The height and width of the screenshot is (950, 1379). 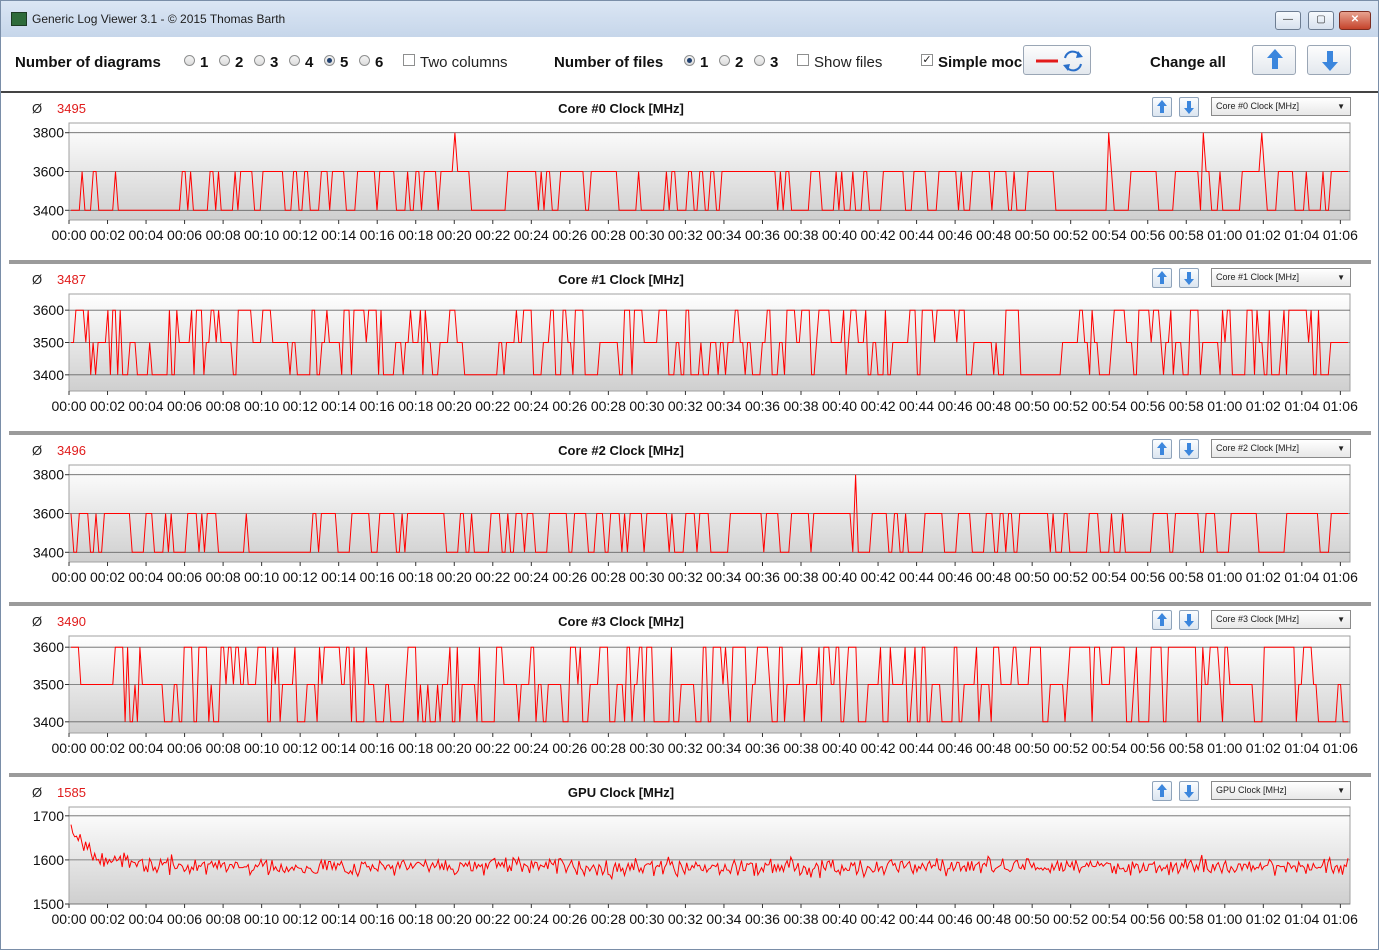 What do you see at coordinates (839, 406) in the screenshot?
I see `x-tick-label: 00:40` at bounding box center [839, 406].